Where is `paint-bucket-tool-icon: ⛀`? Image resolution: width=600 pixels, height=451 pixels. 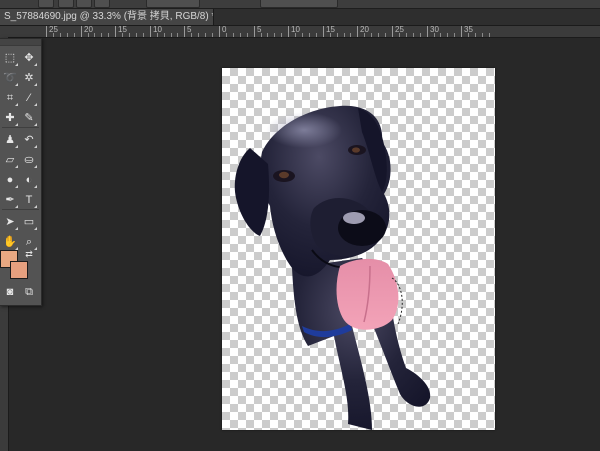 paint-bucket-tool-icon: ⛀ is located at coordinates (29, 160).